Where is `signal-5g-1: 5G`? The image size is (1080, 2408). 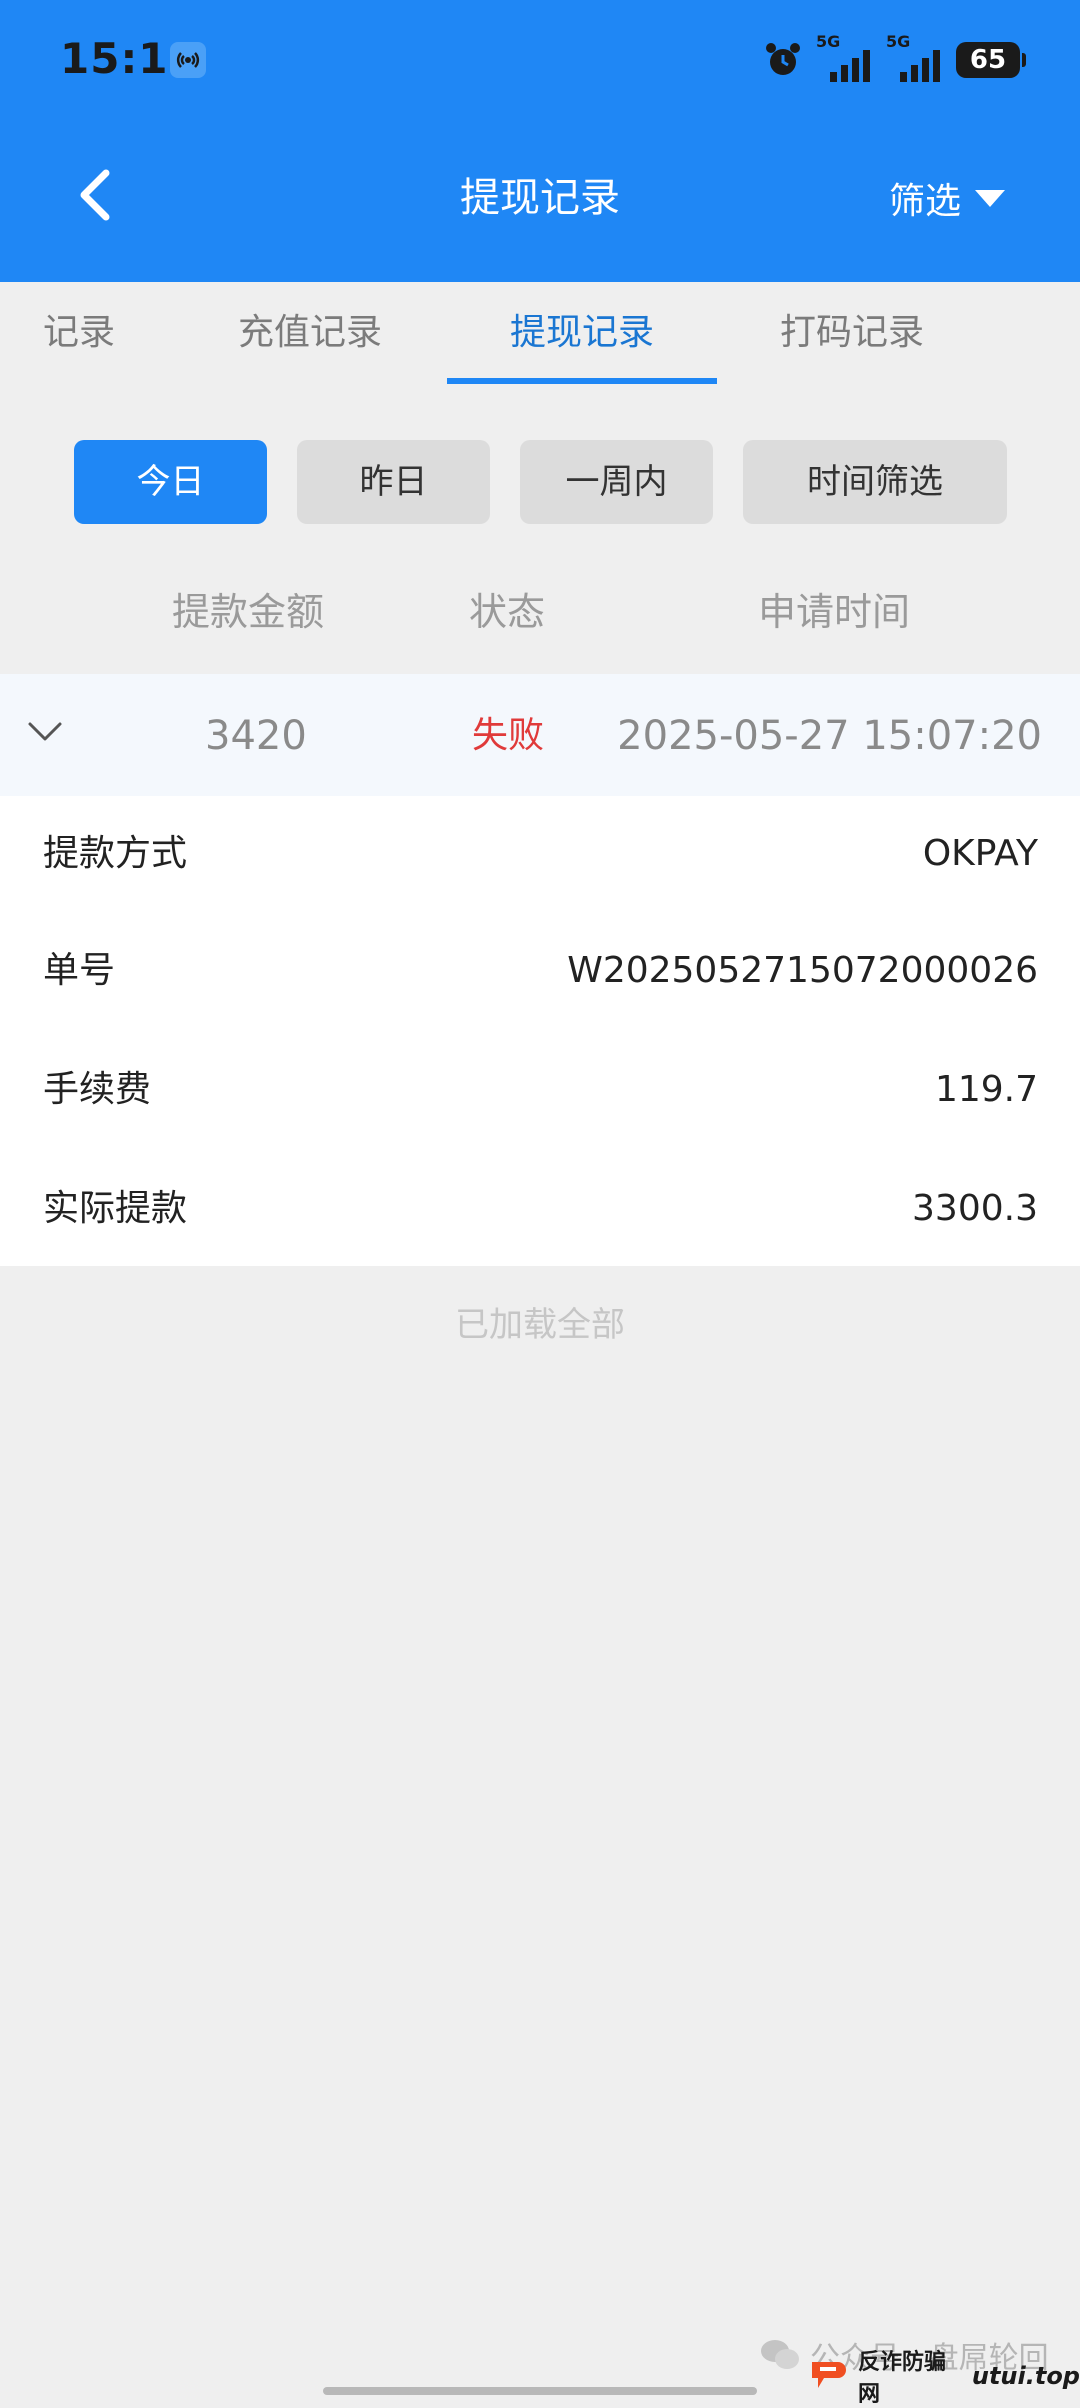
signal-5g-1: 5G is located at coordinates (844, 57).